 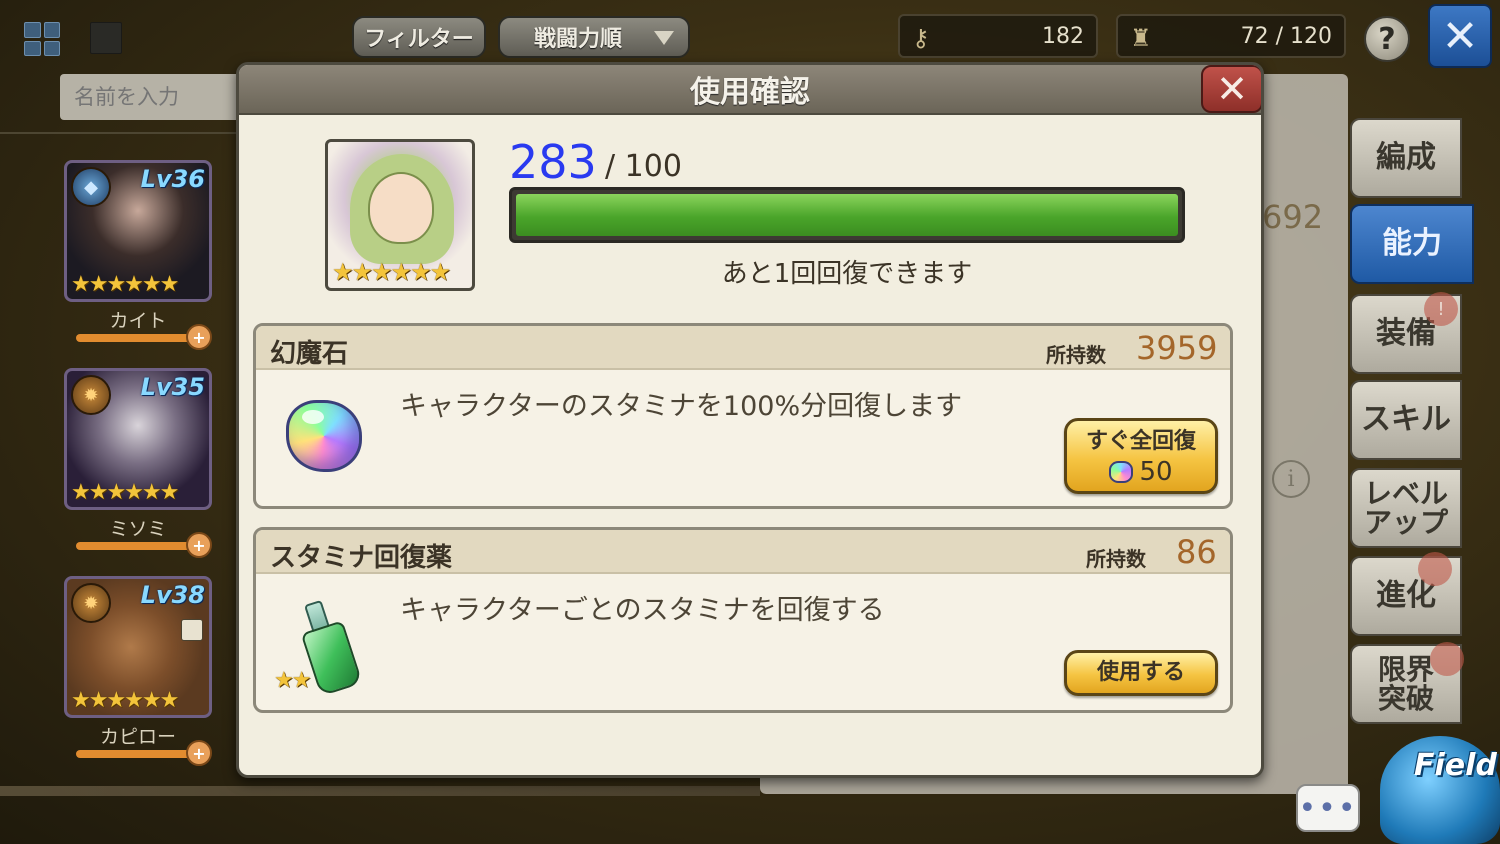 What do you see at coordinates (172, 179) in the screenshot?
I see `level-label: Lv36` at bounding box center [172, 179].